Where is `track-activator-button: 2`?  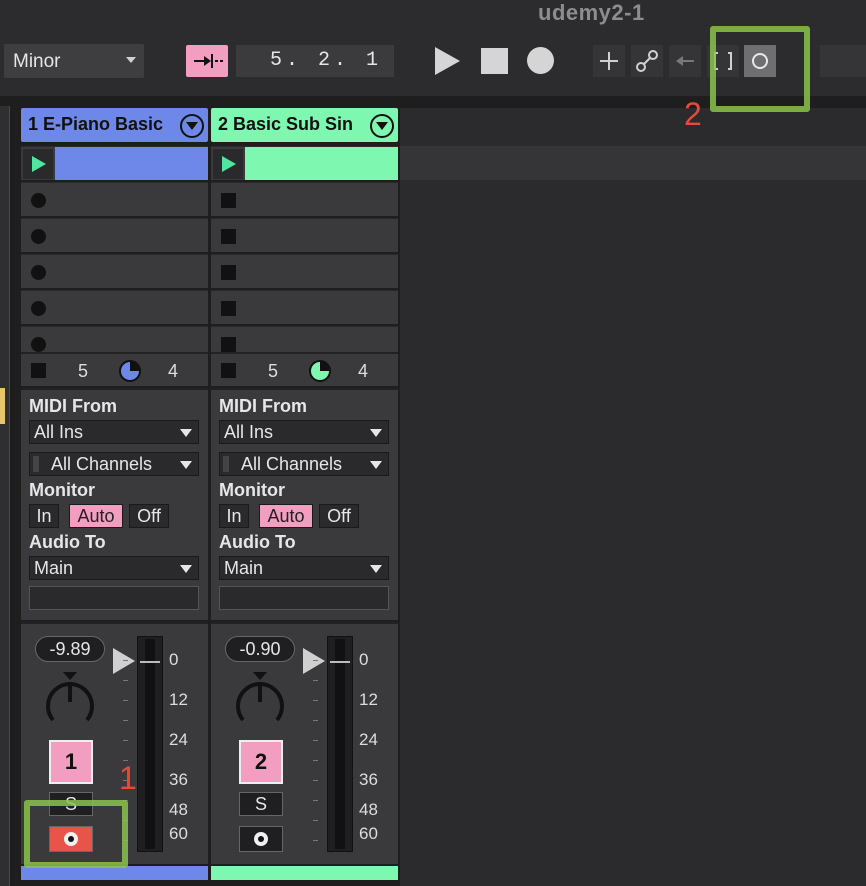
track-activator-button: 2 is located at coordinates (261, 762).